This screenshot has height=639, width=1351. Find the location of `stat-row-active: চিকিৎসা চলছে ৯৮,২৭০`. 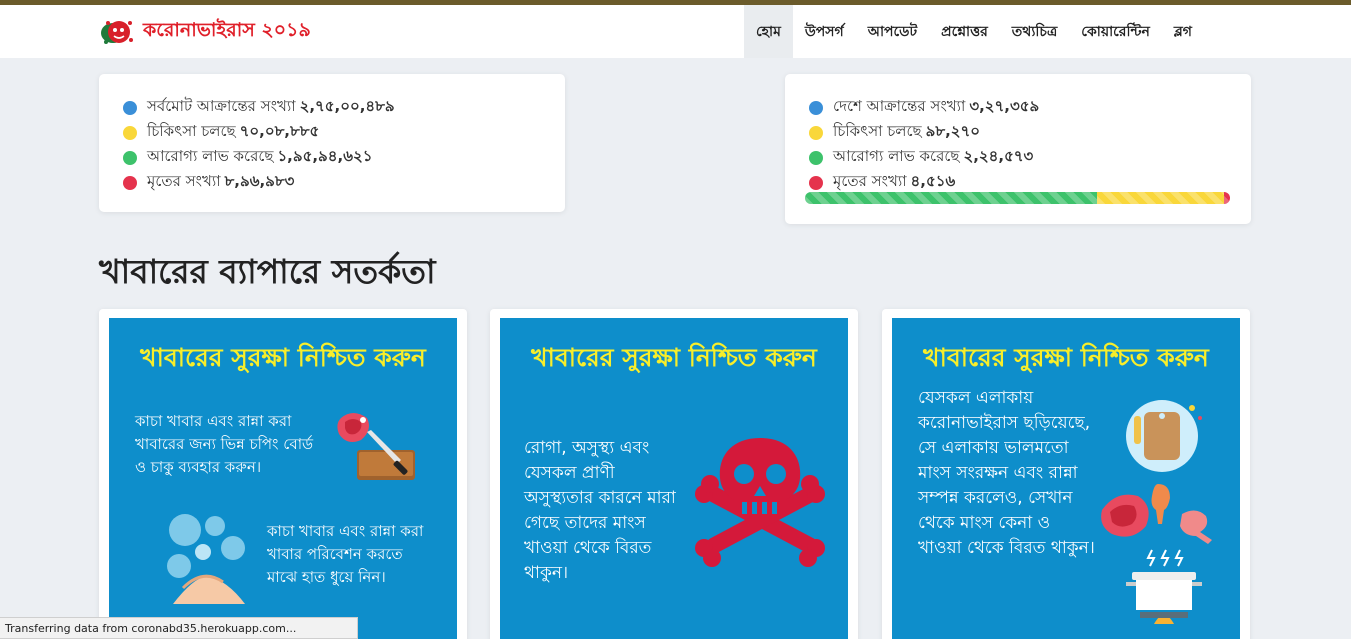

stat-row-active: চিকিৎসা চলছে ৯৮,২৭০ is located at coordinates (924, 132).